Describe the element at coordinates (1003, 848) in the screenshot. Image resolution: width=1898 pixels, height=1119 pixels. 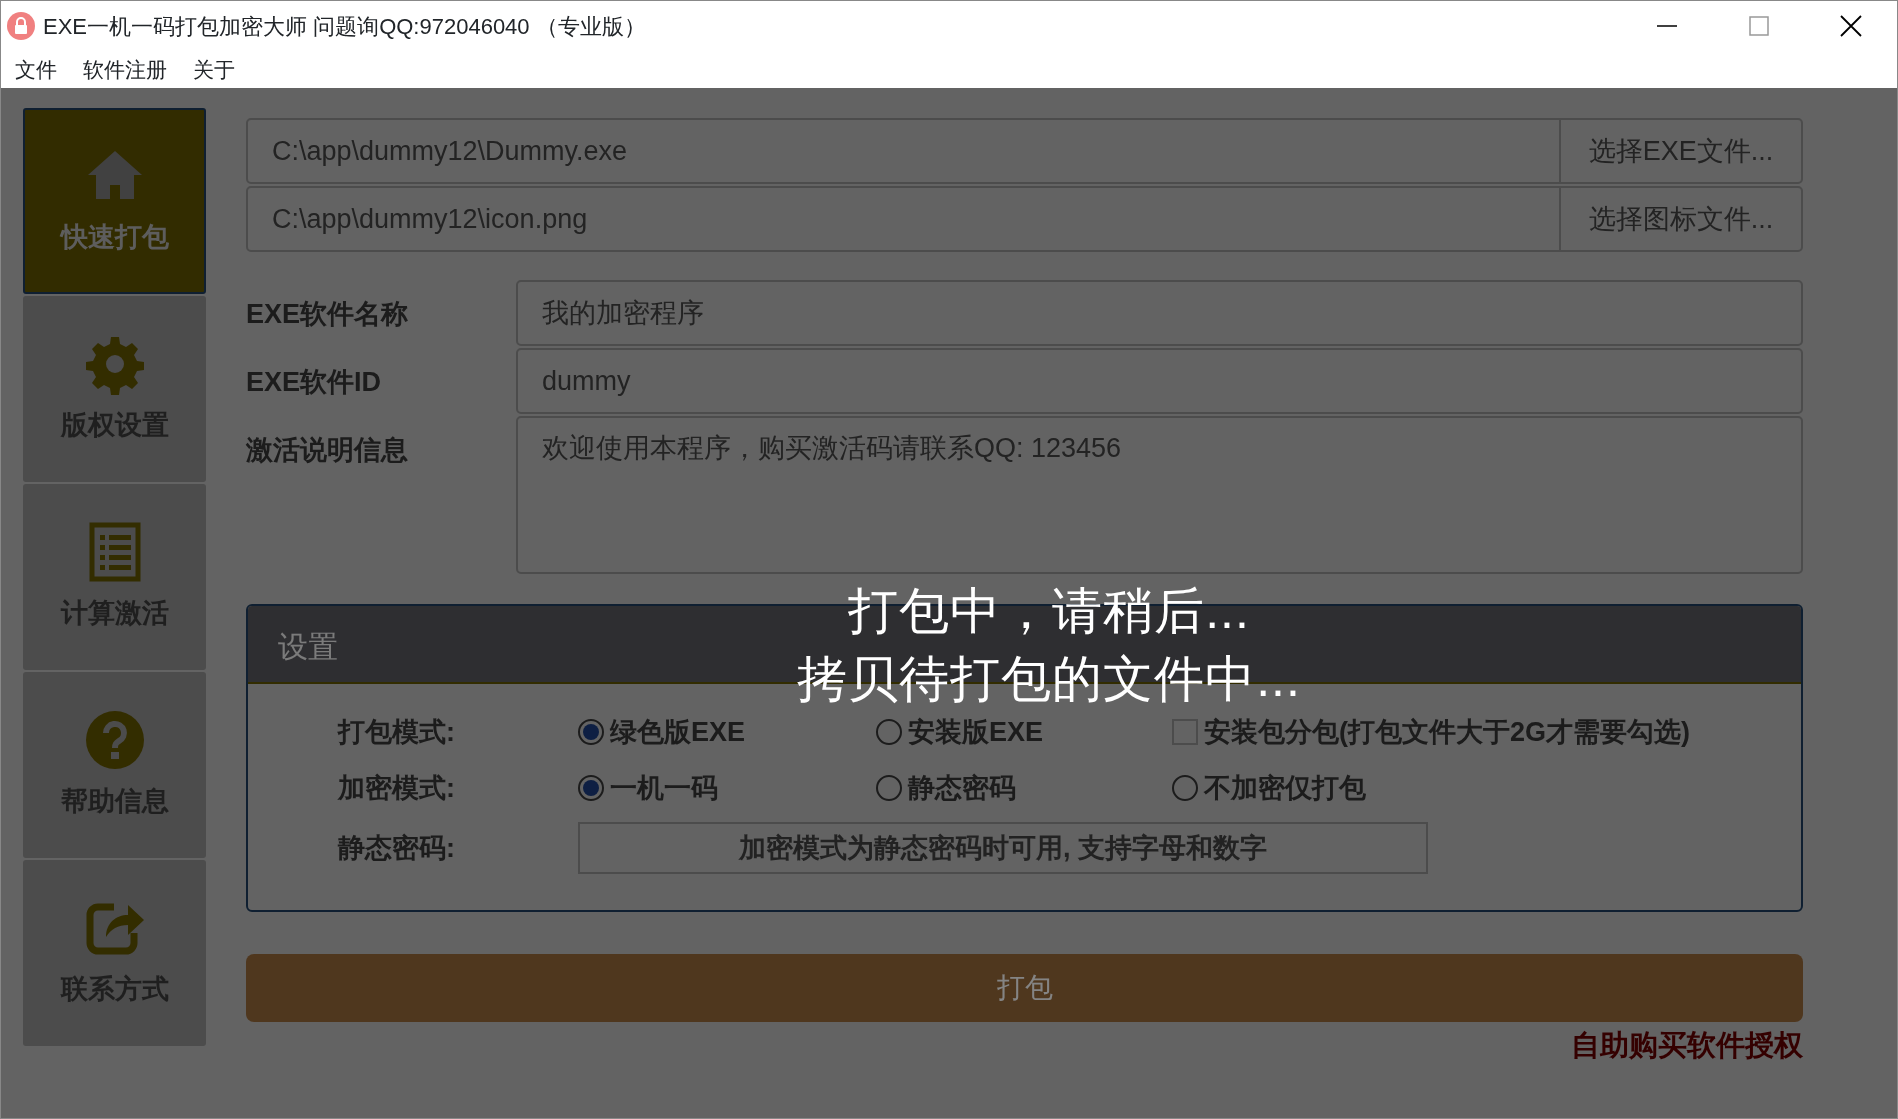
I see `password-field: 加密模式为静态密码时可用, 支持字母和数字` at that location.